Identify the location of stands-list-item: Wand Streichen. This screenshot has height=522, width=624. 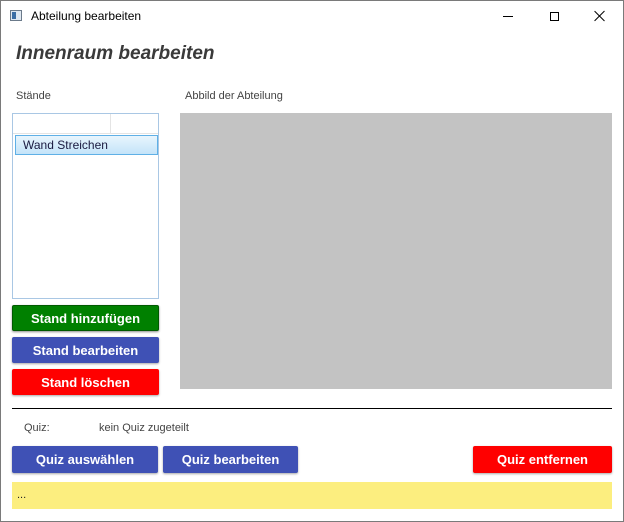
(86, 145).